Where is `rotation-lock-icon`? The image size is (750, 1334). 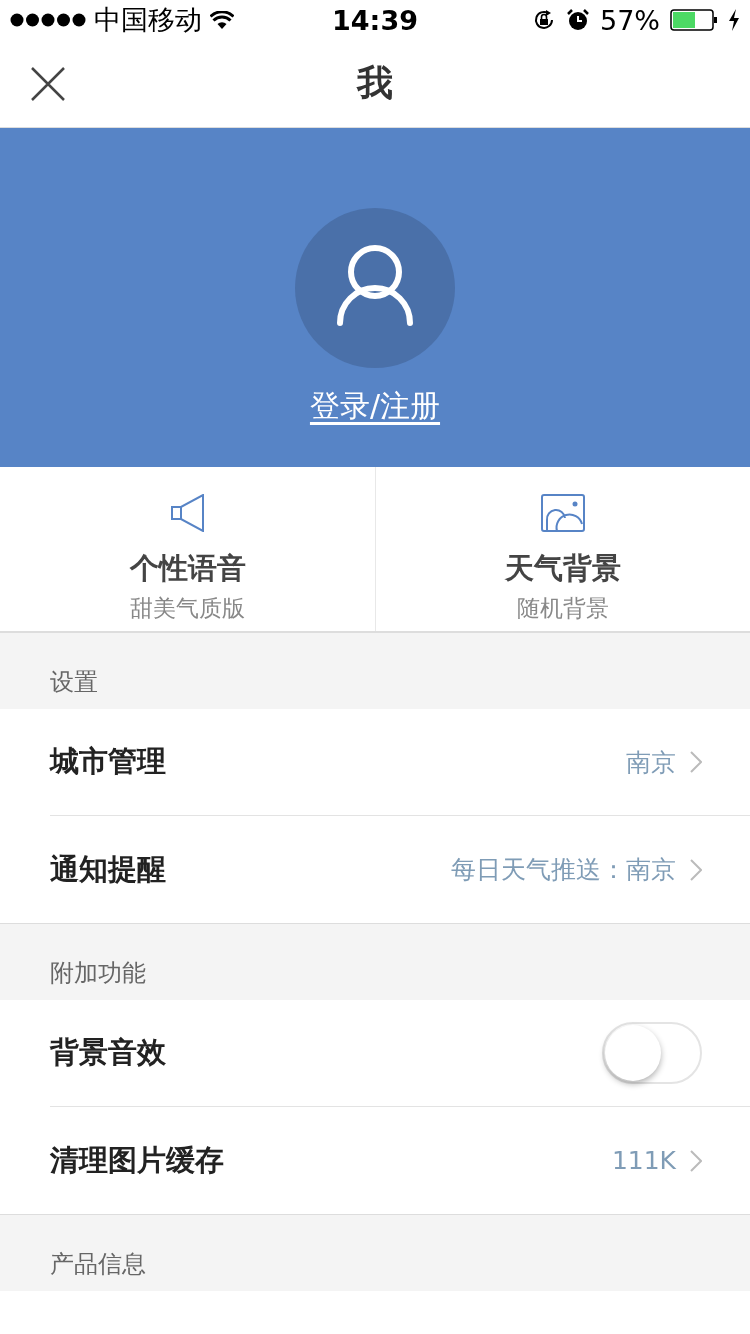
rotation-lock-icon is located at coordinates (544, 20).